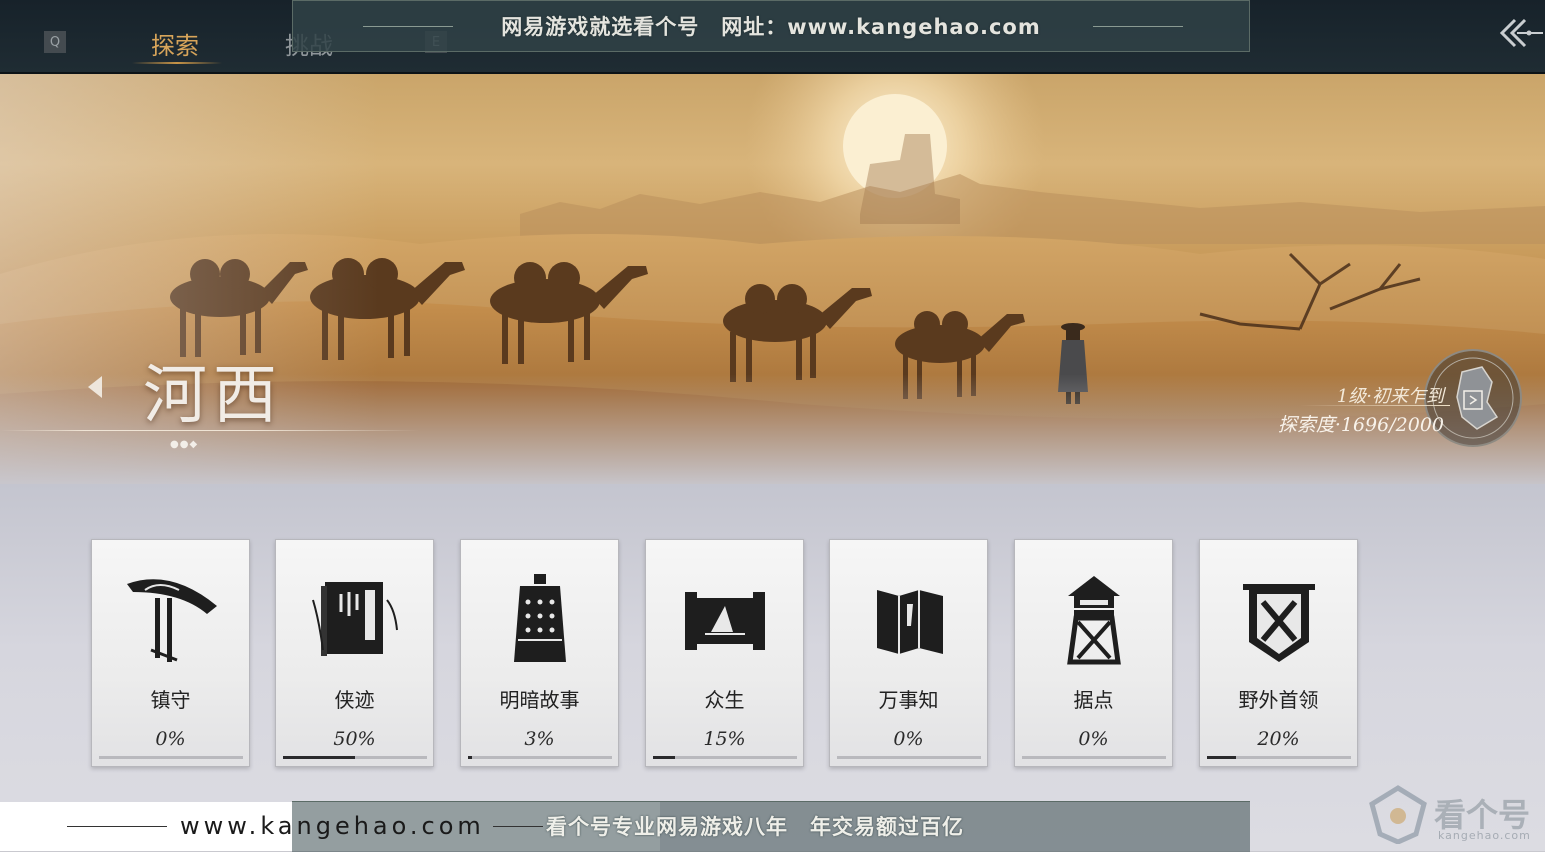  I want to click on card-label: 万事知, so click(908, 700).